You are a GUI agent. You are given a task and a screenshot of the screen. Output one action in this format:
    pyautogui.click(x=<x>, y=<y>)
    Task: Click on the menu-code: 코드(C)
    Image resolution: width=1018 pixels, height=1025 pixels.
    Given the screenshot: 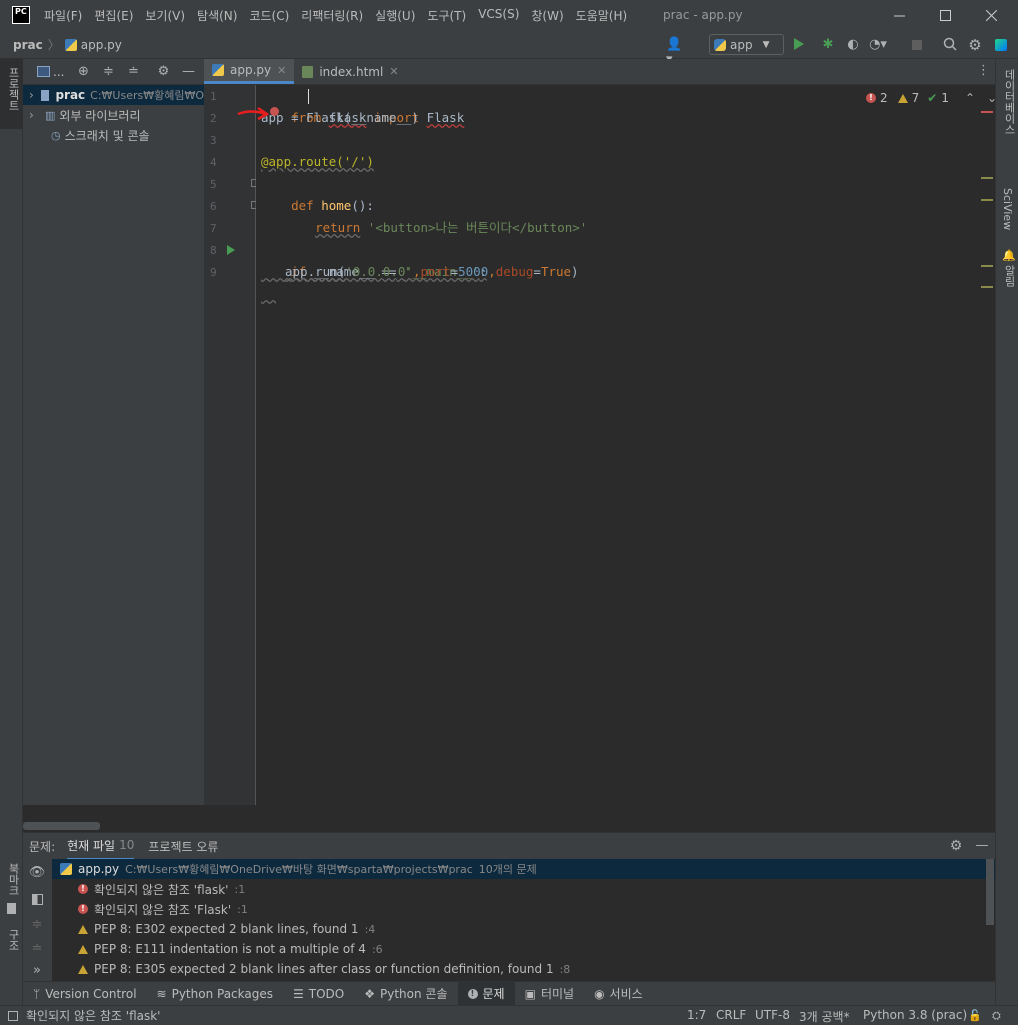 What is the action you would take?
    pyautogui.click(x=269, y=15)
    